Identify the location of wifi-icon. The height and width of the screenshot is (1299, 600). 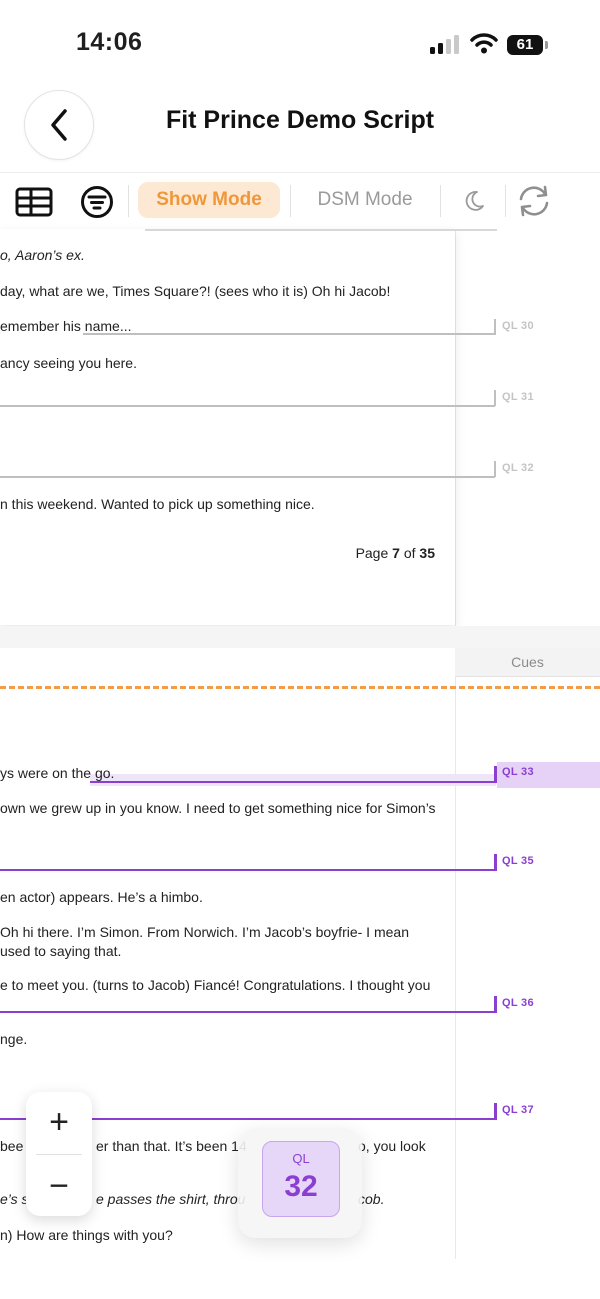
(484, 43).